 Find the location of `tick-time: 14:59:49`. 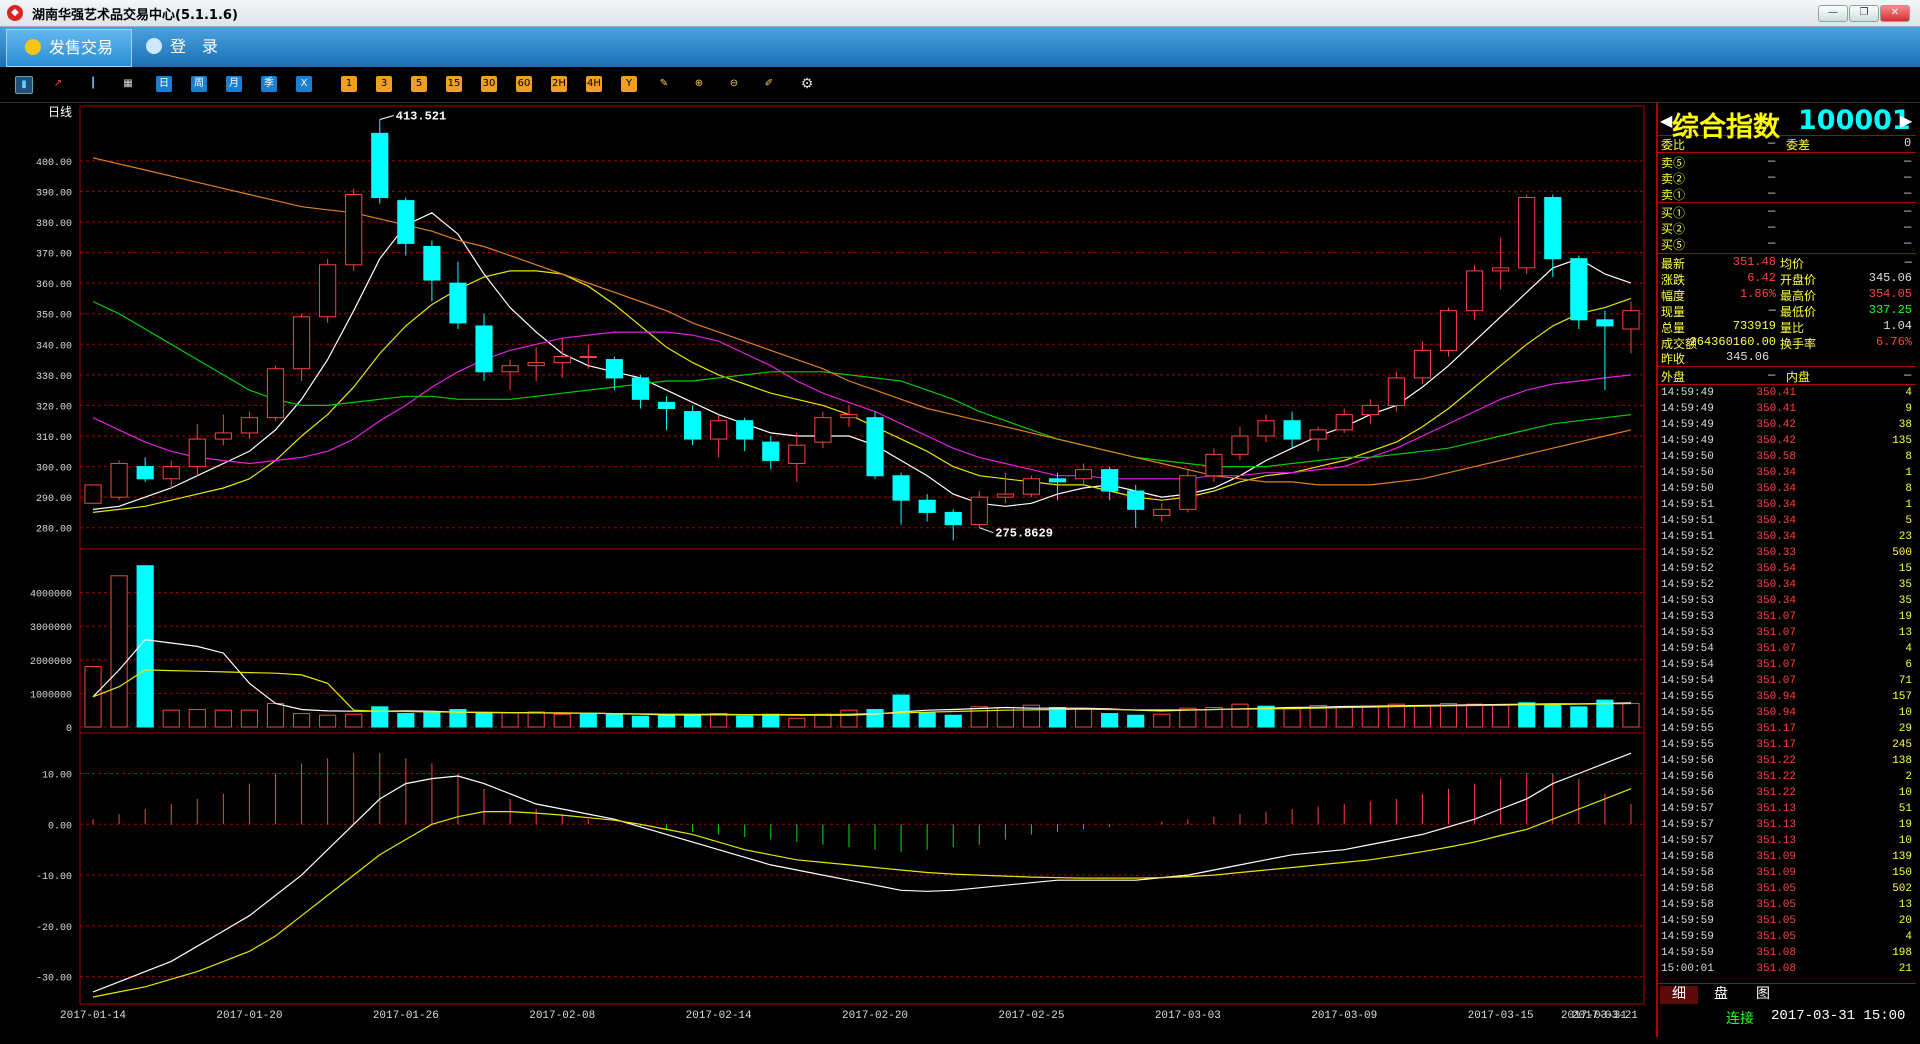

tick-time: 14:59:49 is located at coordinates (1687, 425).